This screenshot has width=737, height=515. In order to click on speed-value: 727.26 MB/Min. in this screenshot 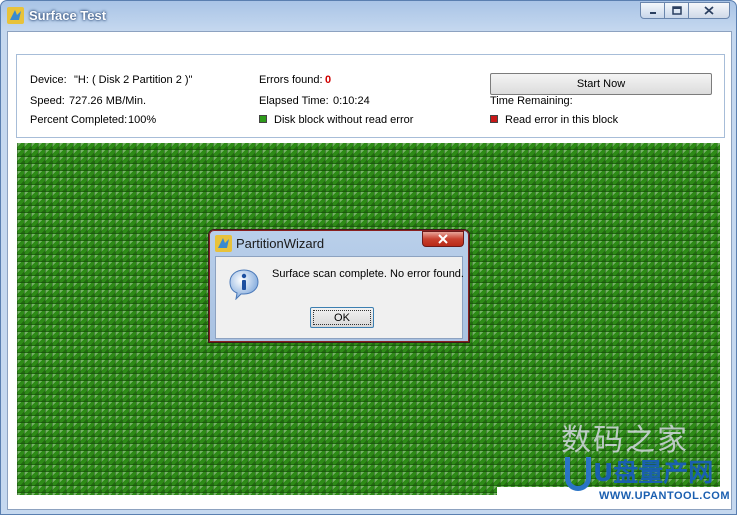, I will do `click(108, 101)`.